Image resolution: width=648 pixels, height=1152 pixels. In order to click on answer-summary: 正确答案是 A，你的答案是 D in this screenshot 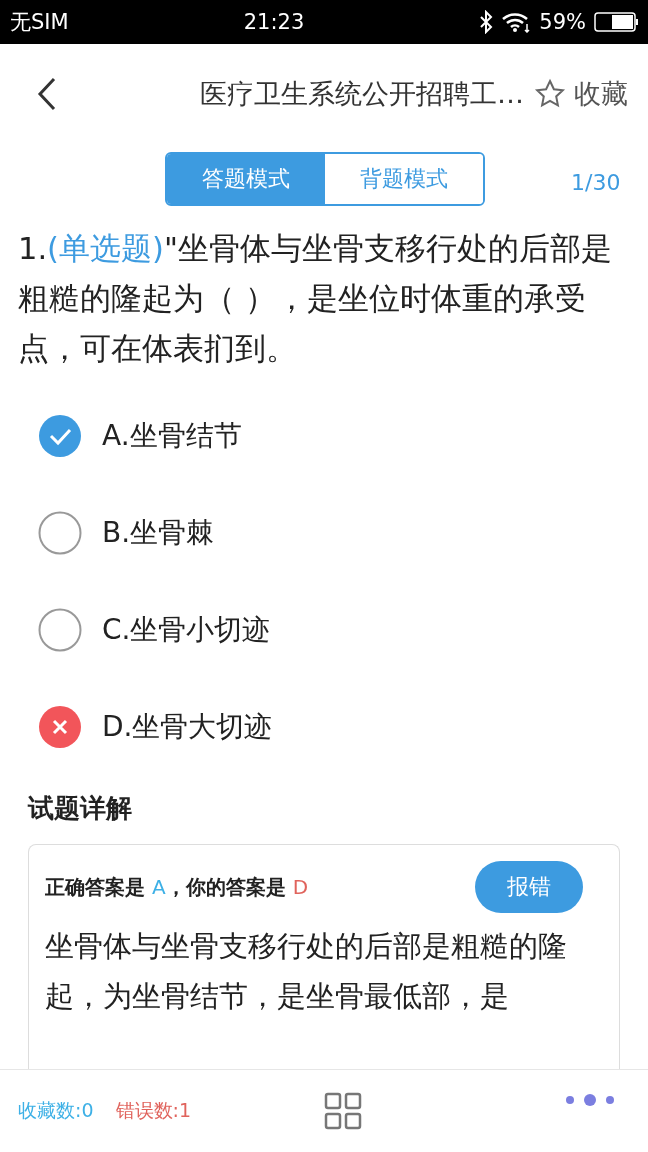, I will do `click(177, 887)`.